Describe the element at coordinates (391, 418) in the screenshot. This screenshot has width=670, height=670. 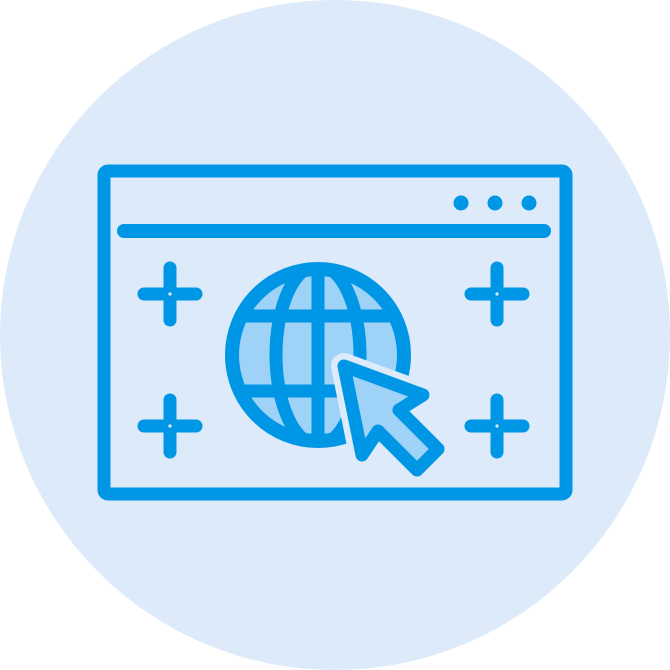
I see `cursor-arrow-icon` at that location.